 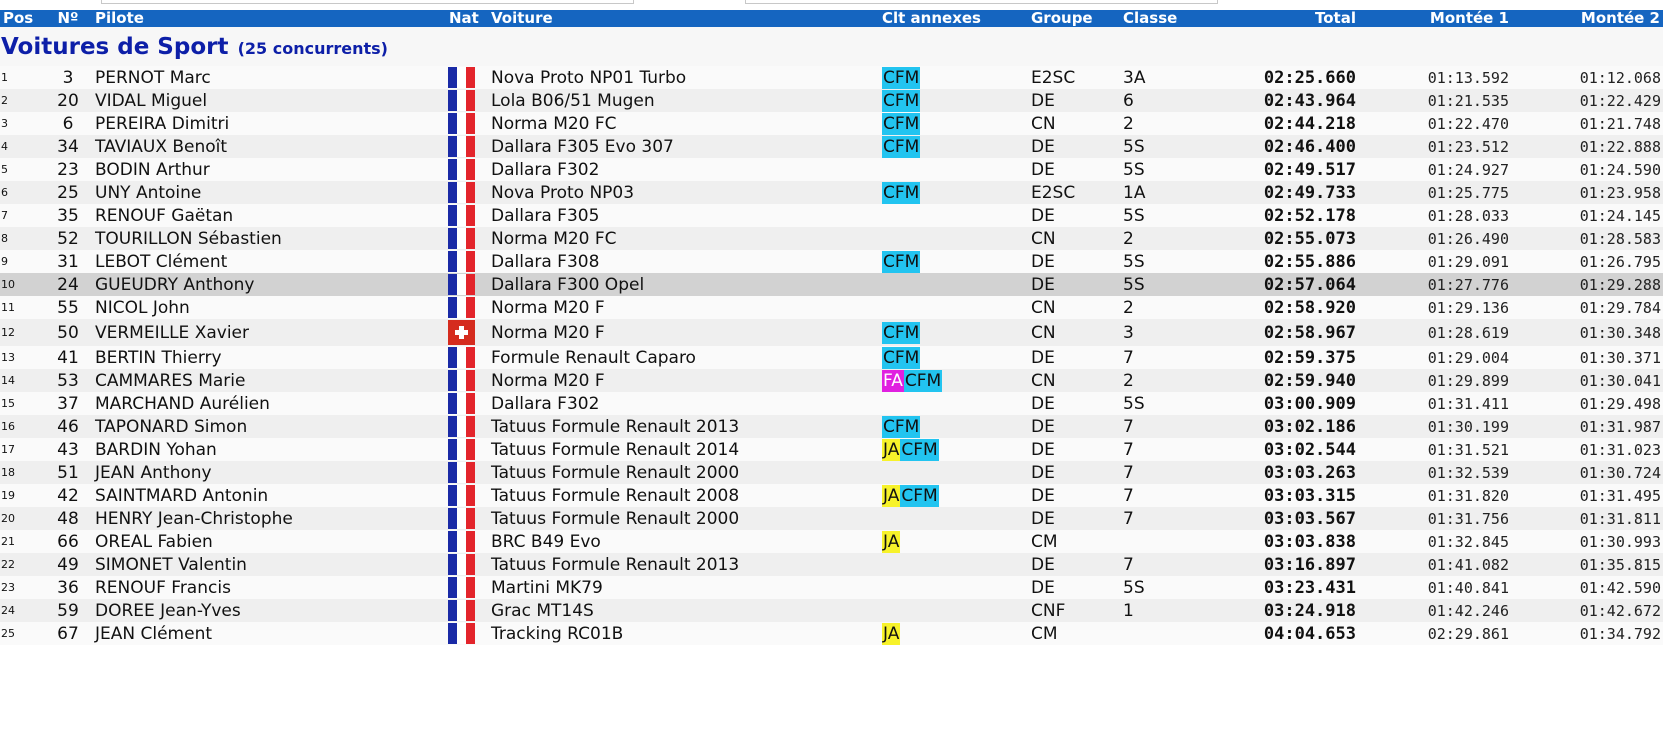 What do you see at coordinates (1435, 261) in the screenshot?
I see `cell-montee-1: 01:29.091` at bounding box center [1435, 261].